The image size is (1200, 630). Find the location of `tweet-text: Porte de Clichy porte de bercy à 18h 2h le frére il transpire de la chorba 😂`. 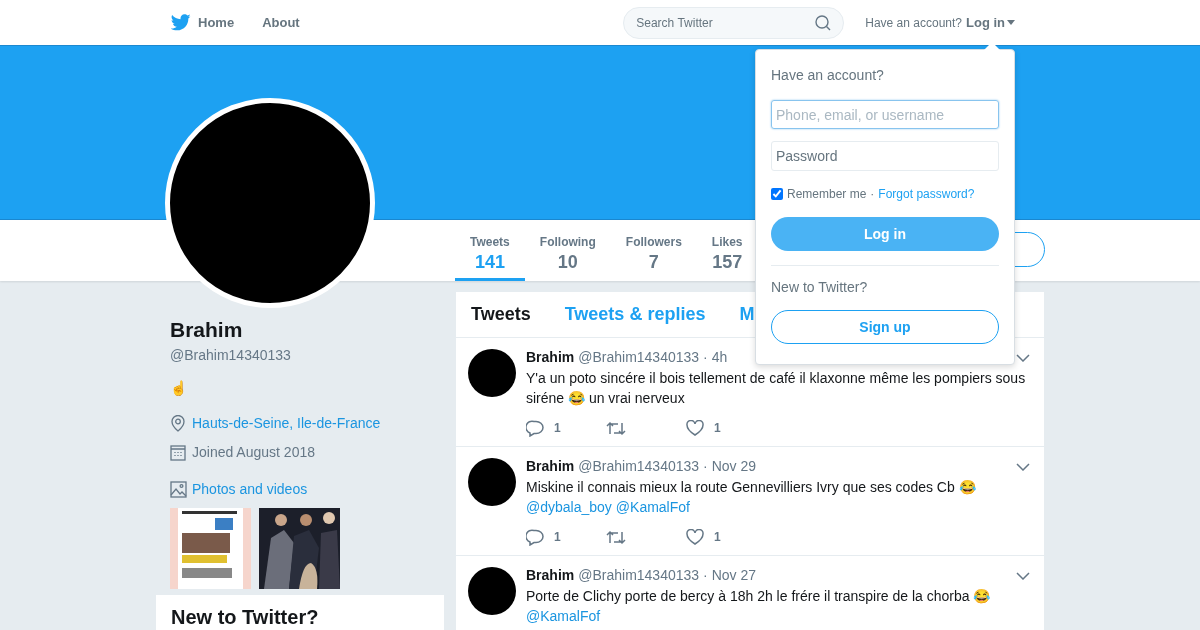

tweet-text: Porte de Clichy porte de bercy à 18h 2h le frére il transpire de la chorba 😂 is located at coordinates (759, 596).